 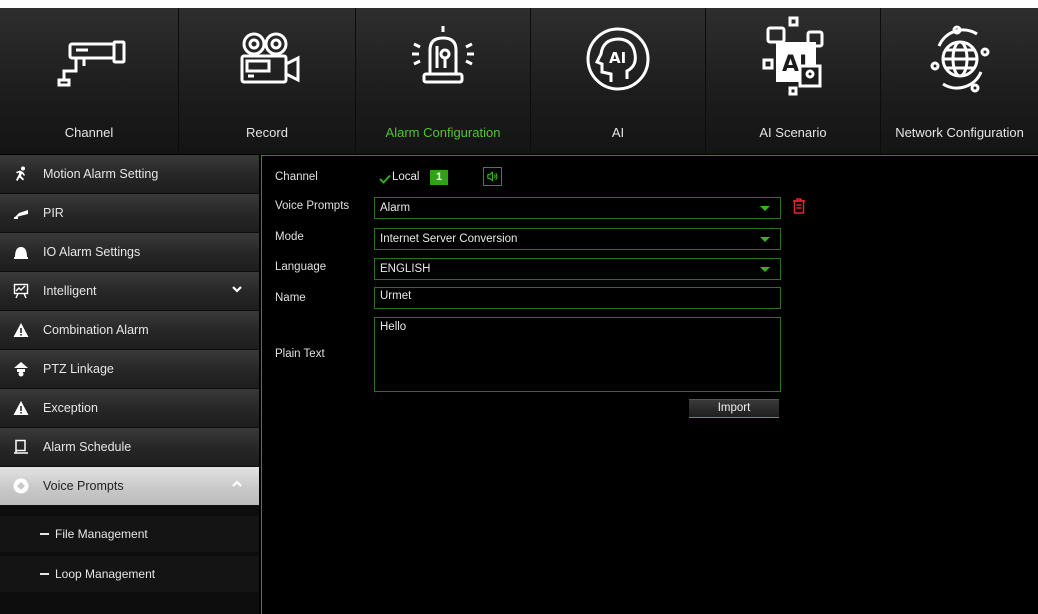 What do you see at coordinates (83, 486) in the screenshot?
I see `sidebar-item-label: Voice Prompts` at bounding box center [83, 486].